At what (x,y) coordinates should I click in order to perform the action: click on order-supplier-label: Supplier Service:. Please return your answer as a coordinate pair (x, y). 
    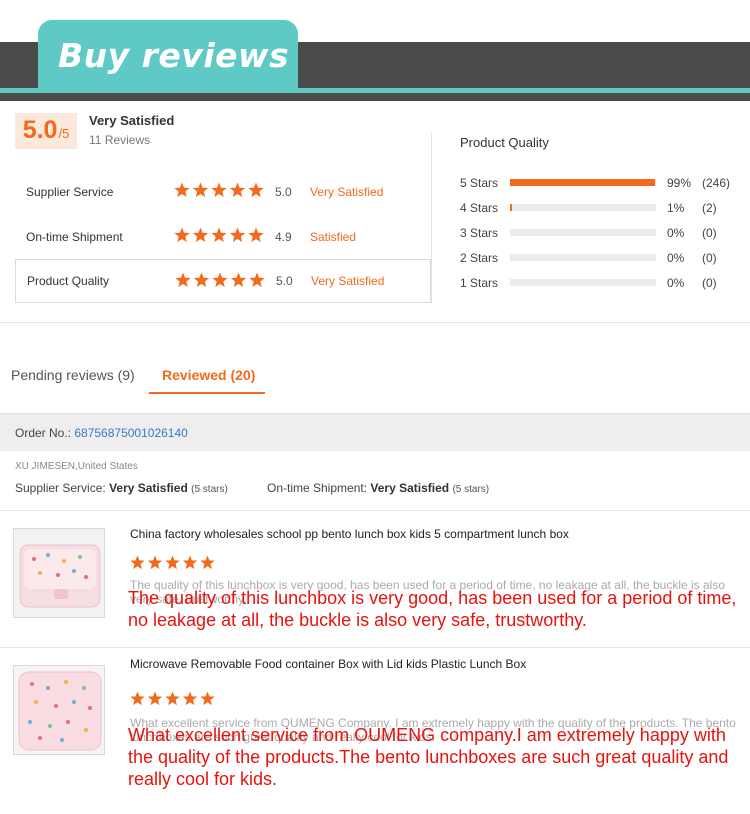
    Looking at the image, I should click on (60, 488).